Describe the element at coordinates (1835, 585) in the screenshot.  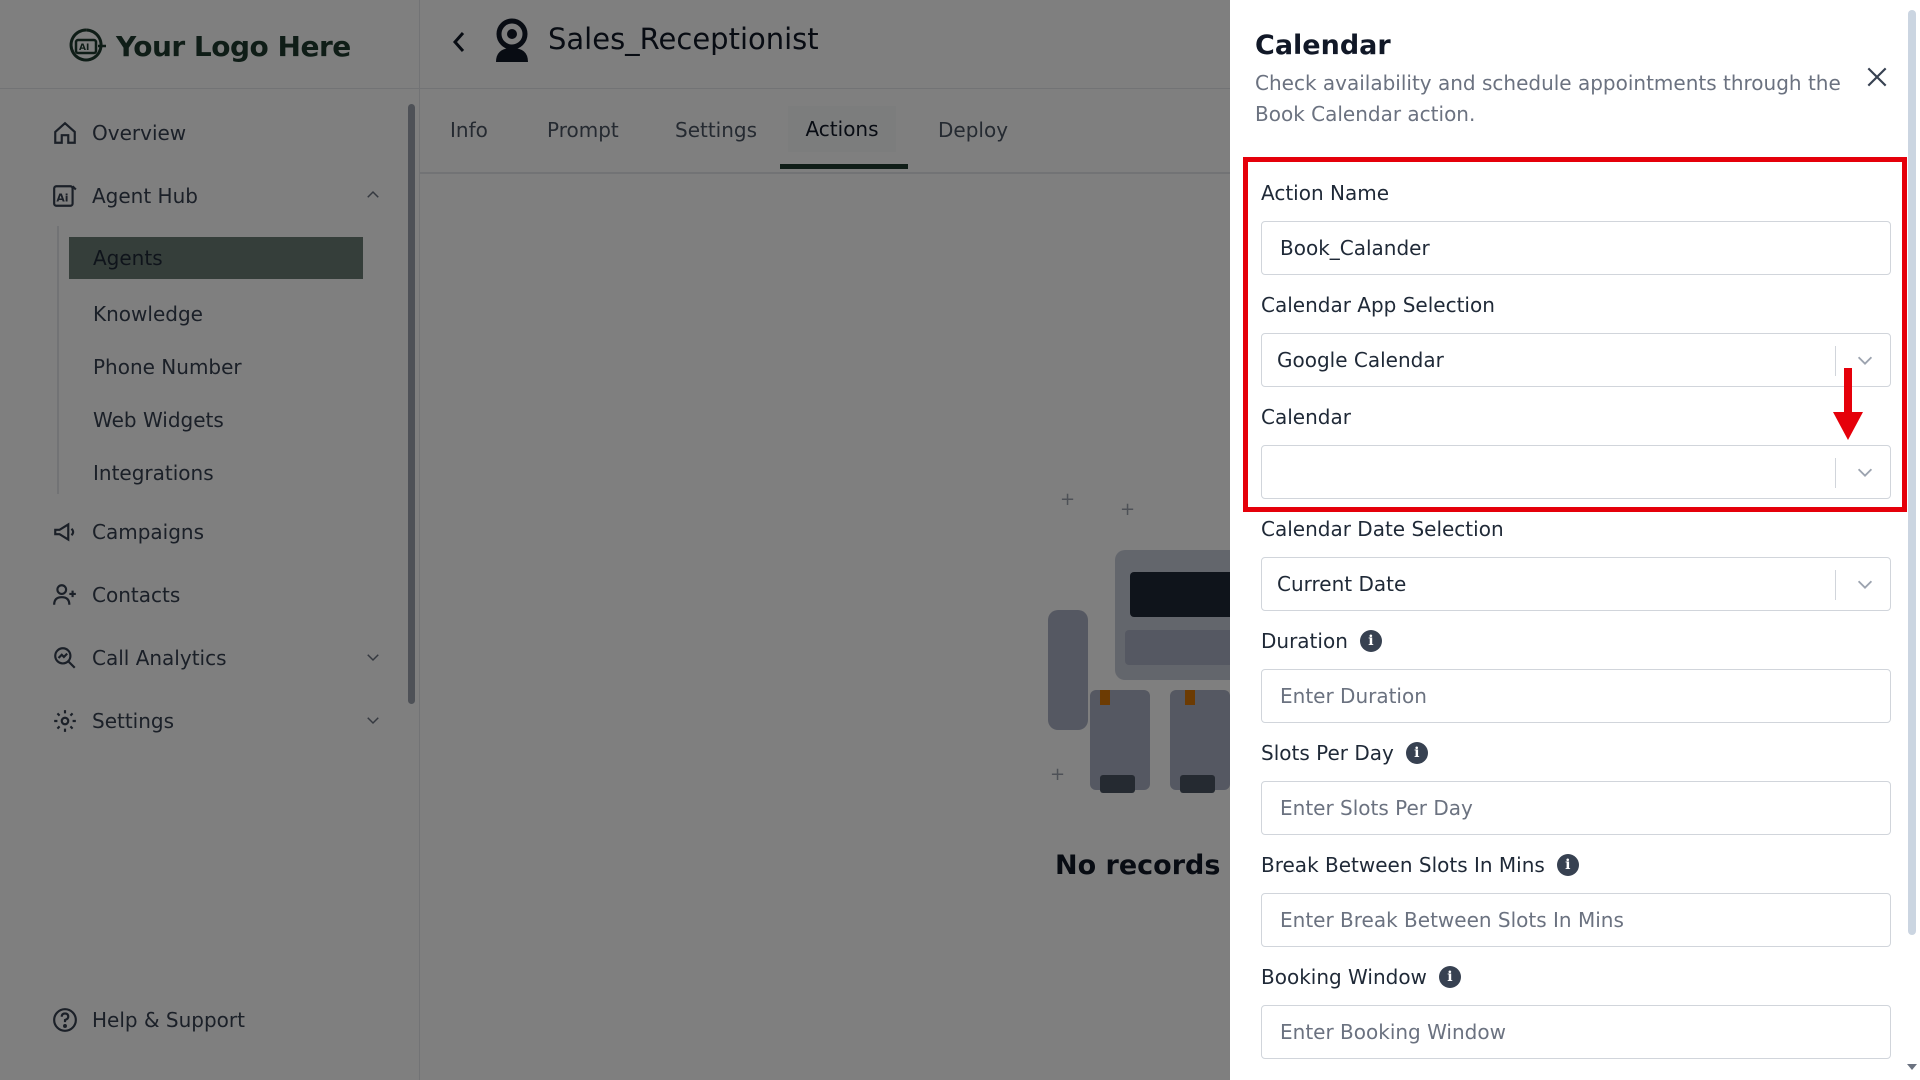
I see `select-separator` at that location.